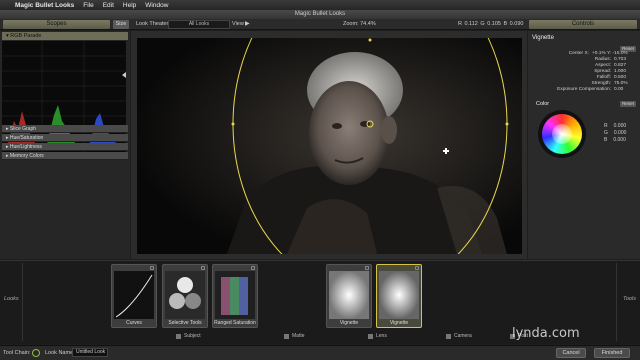 This screenshot has height=360, width=640. Describe the element at coordinates (192, 336) in the screenshot. I see `category-label: Subject` at that location.